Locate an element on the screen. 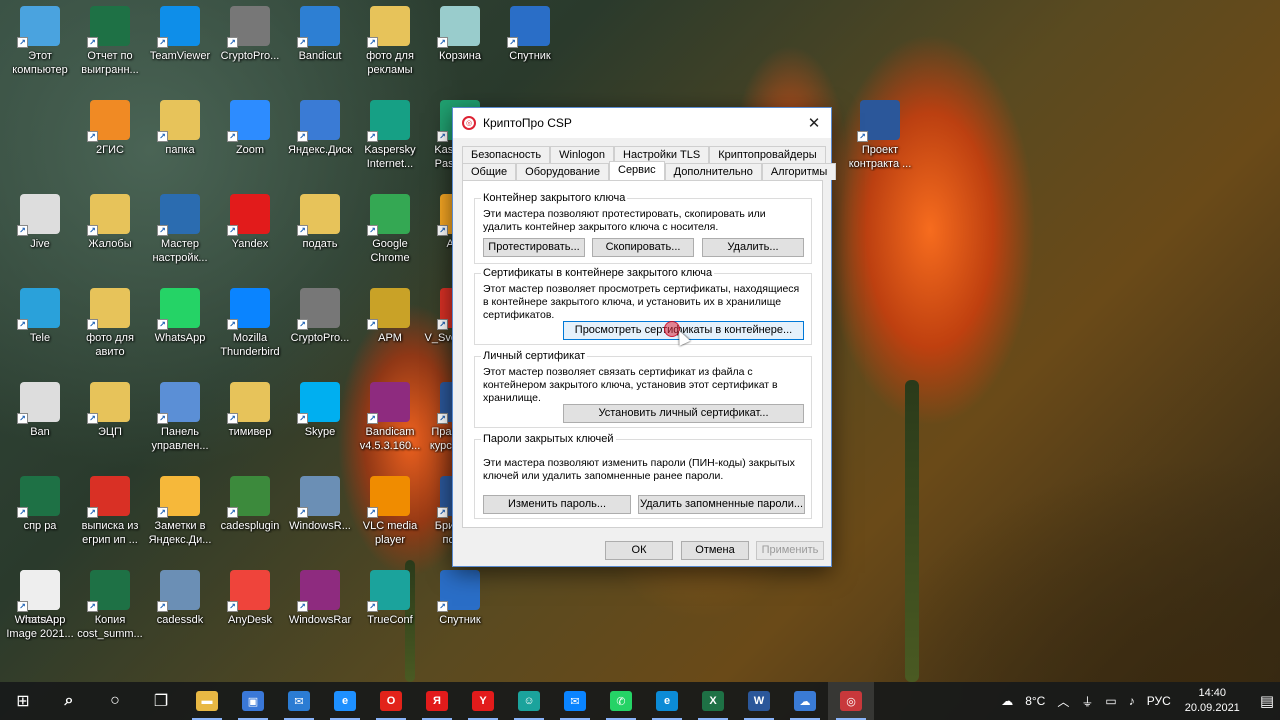 The height and width of the screenshot is (720, 1280). desktop-icon: ↗ тимивер is located at coordinates (250, 410).